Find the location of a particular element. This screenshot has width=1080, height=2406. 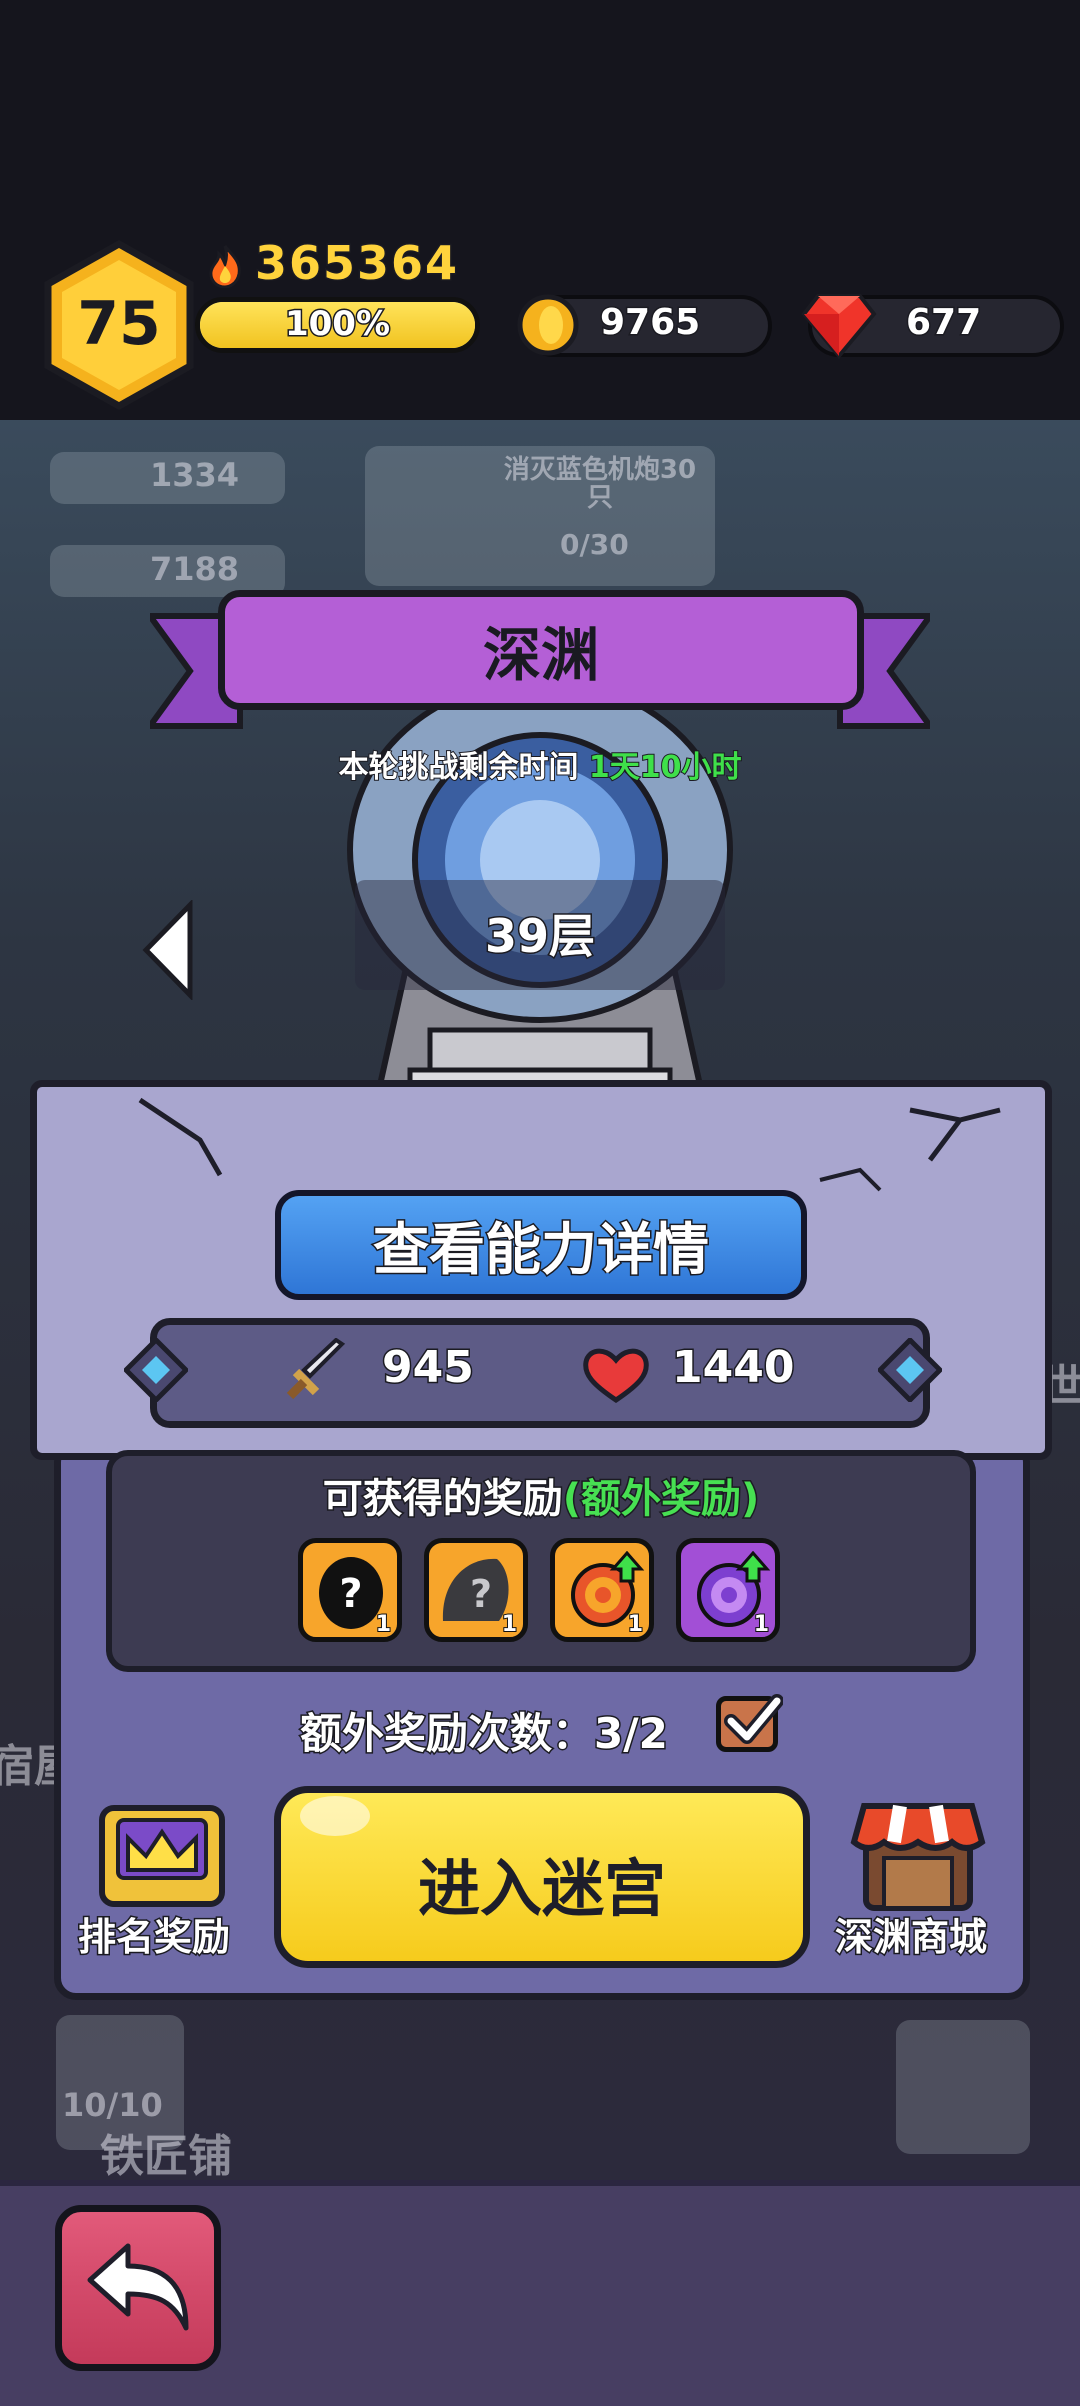

abyss-shop-label: 深渊商城 is located at coordinates (910, 1933).